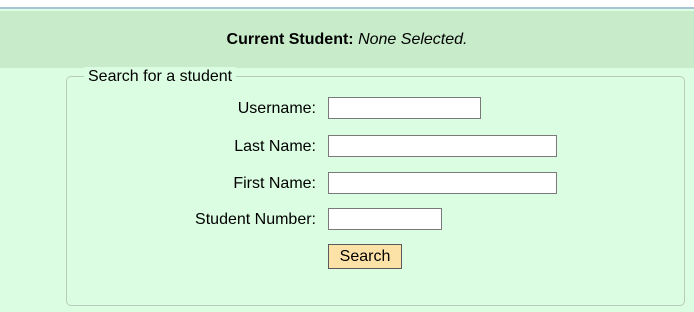  Describe the element at coordinates (275, 146) in the screenshot. I see `last-name-label: Last Name:` at that location.